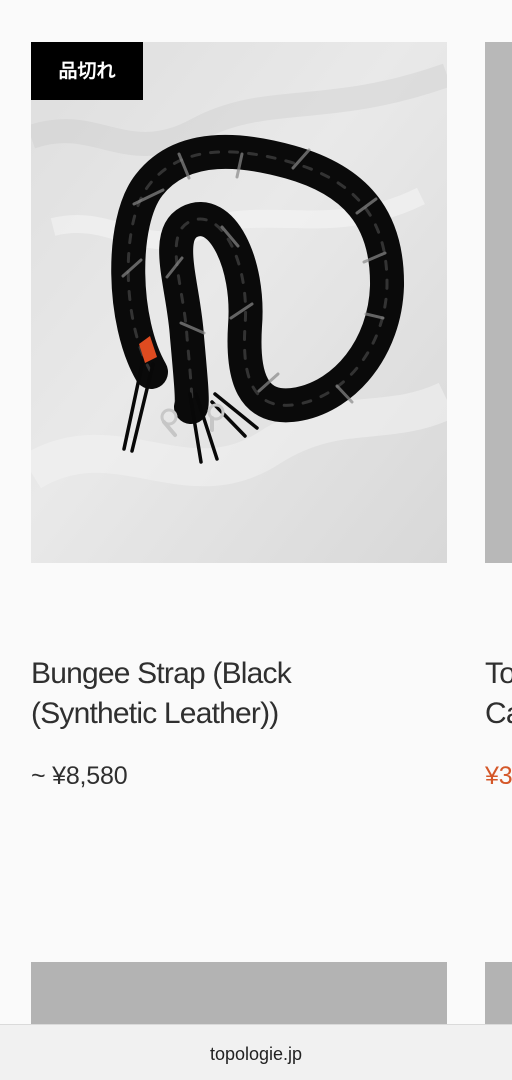 This screenshot has width=512, height=1080. I want to click on next-product-image, so click(498, 302).